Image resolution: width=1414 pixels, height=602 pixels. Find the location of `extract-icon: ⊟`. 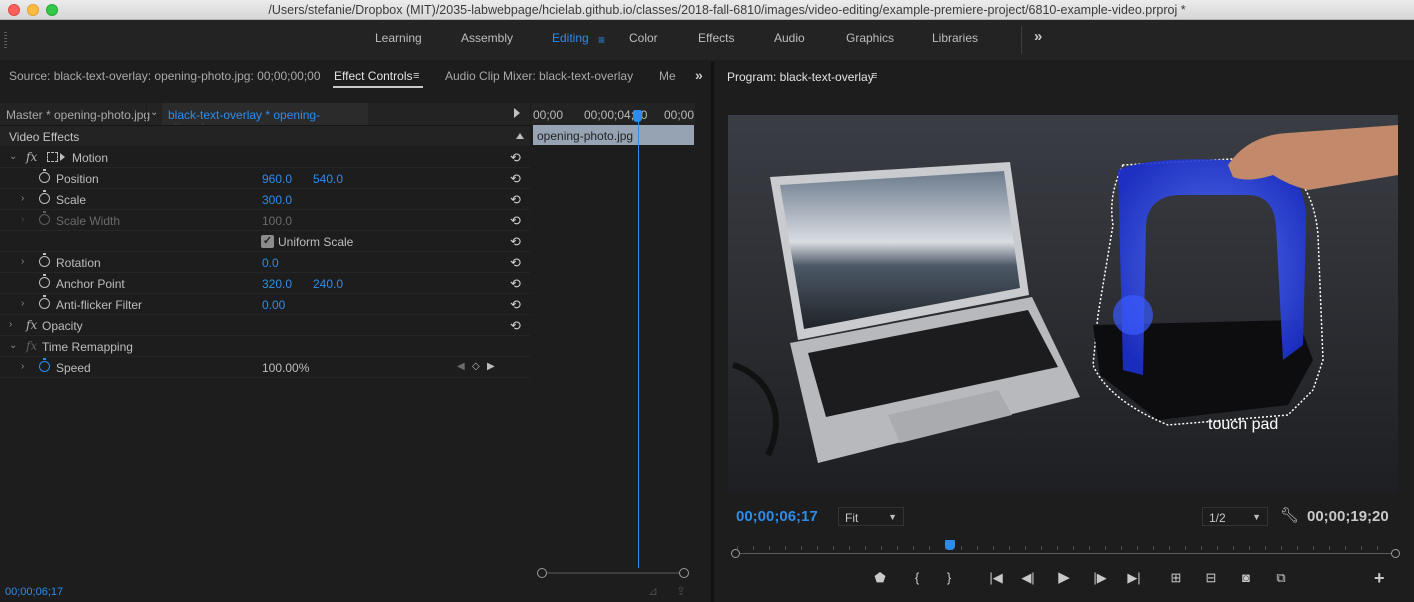

extract-icon: ⊟ is located at coordinates (1211, 578).